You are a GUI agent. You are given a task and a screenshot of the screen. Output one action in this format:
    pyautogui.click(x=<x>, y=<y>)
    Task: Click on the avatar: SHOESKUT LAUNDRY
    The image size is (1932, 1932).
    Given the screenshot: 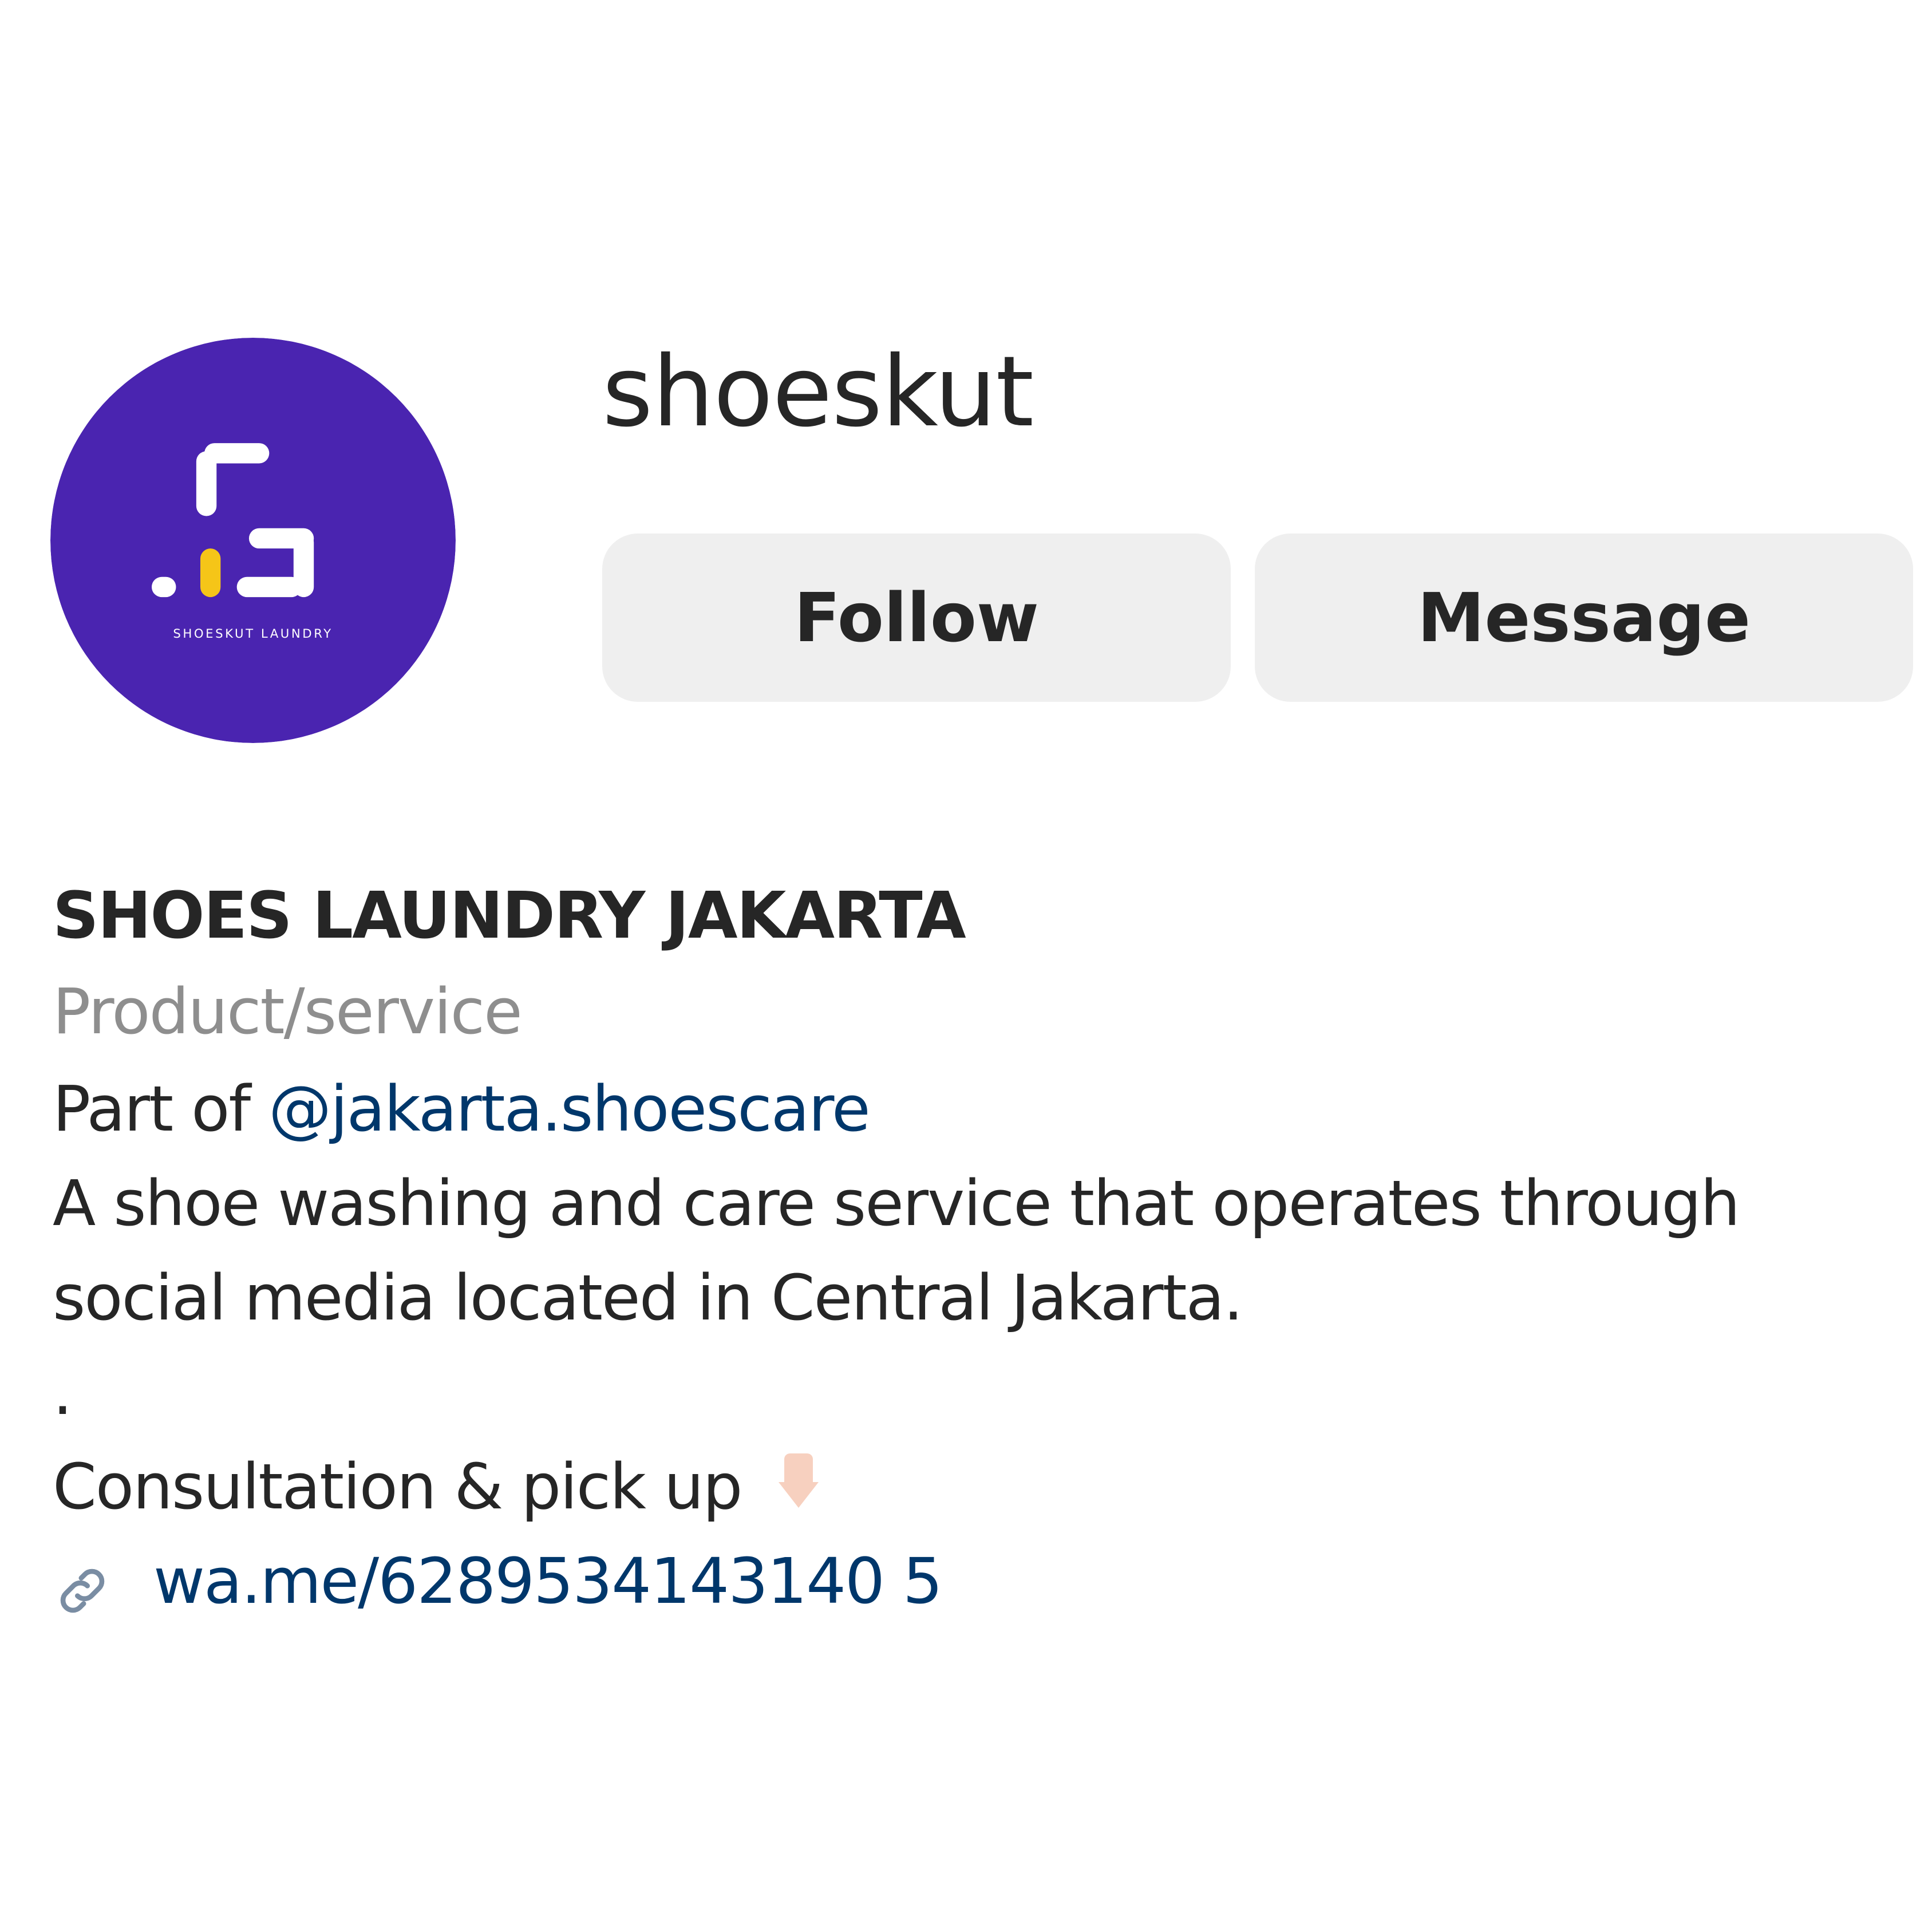 What is the action you would take?
    pyautogui.click(x=253, y=540)
    